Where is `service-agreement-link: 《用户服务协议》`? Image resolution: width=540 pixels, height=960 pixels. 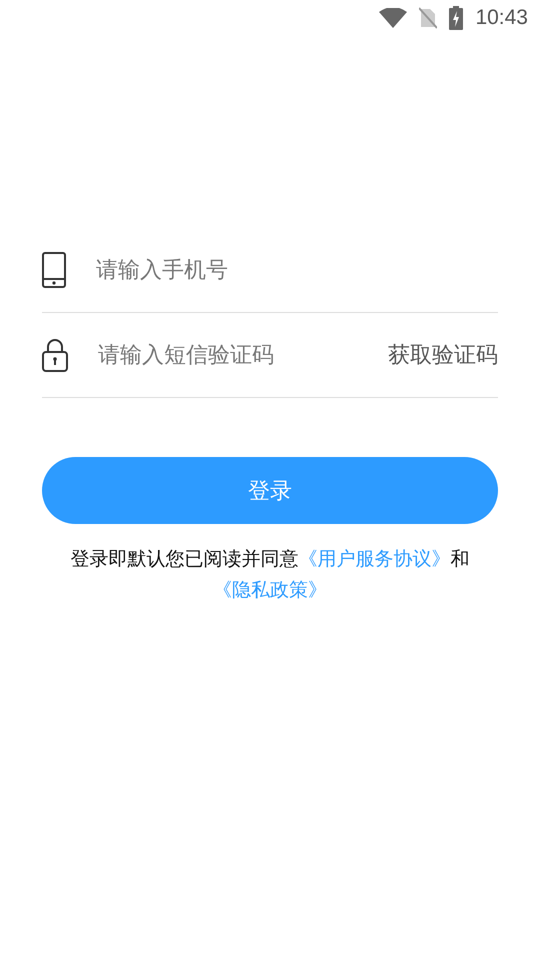
service-agreement-link: 《用户服务协议》 is located at coordinates (374, 559).